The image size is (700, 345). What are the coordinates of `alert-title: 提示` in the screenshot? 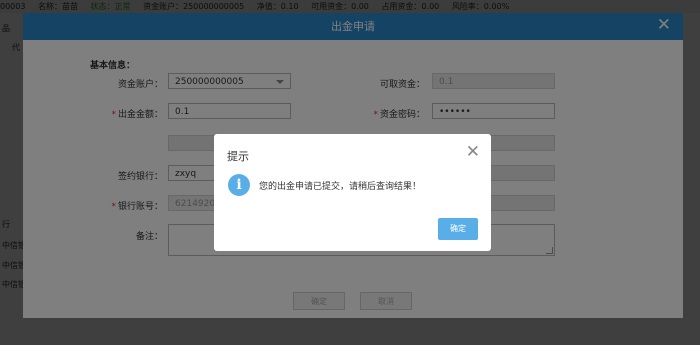 It's located at (238, 156).